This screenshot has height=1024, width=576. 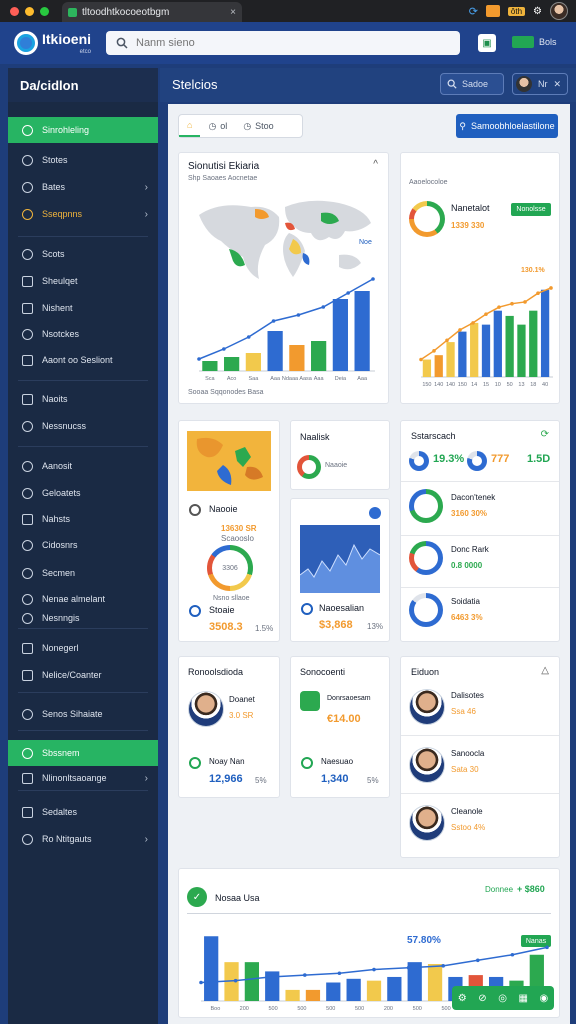 What do you see at coordinates (83, 334) in the screenshot?
I see `sidebar-item: Nsotckes` at bounding box center [83, 334].